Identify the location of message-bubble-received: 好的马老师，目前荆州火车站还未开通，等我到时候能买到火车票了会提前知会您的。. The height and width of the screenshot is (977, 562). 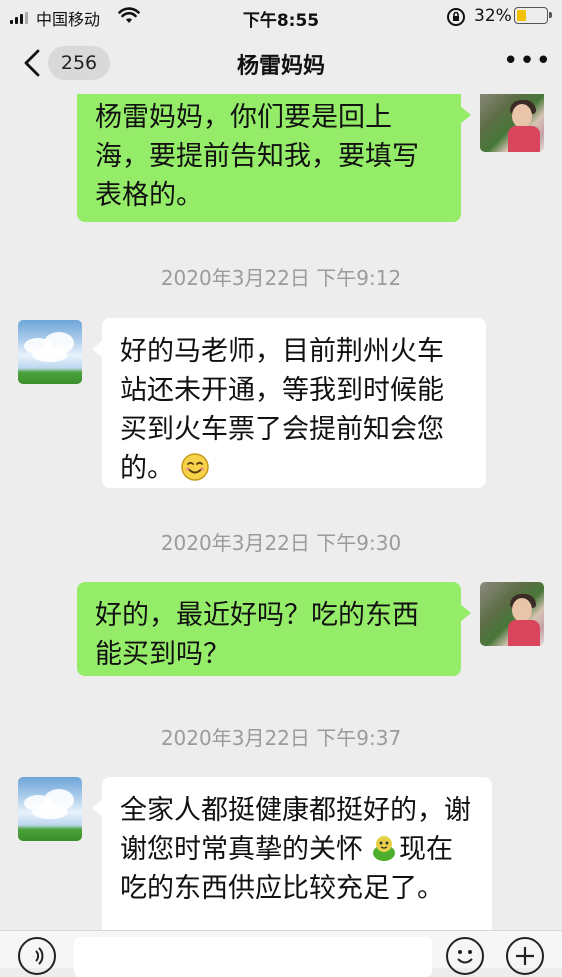
(289, 403).